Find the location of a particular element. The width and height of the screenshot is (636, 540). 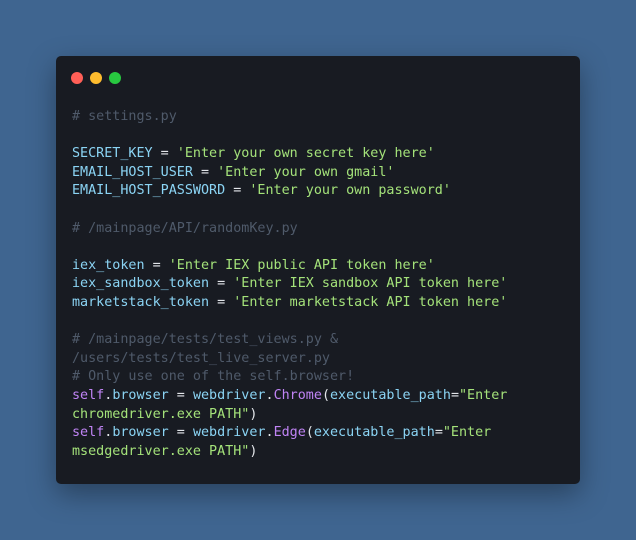

string: 'Enter marketstack API token here' is located at coordinates (370, 302).